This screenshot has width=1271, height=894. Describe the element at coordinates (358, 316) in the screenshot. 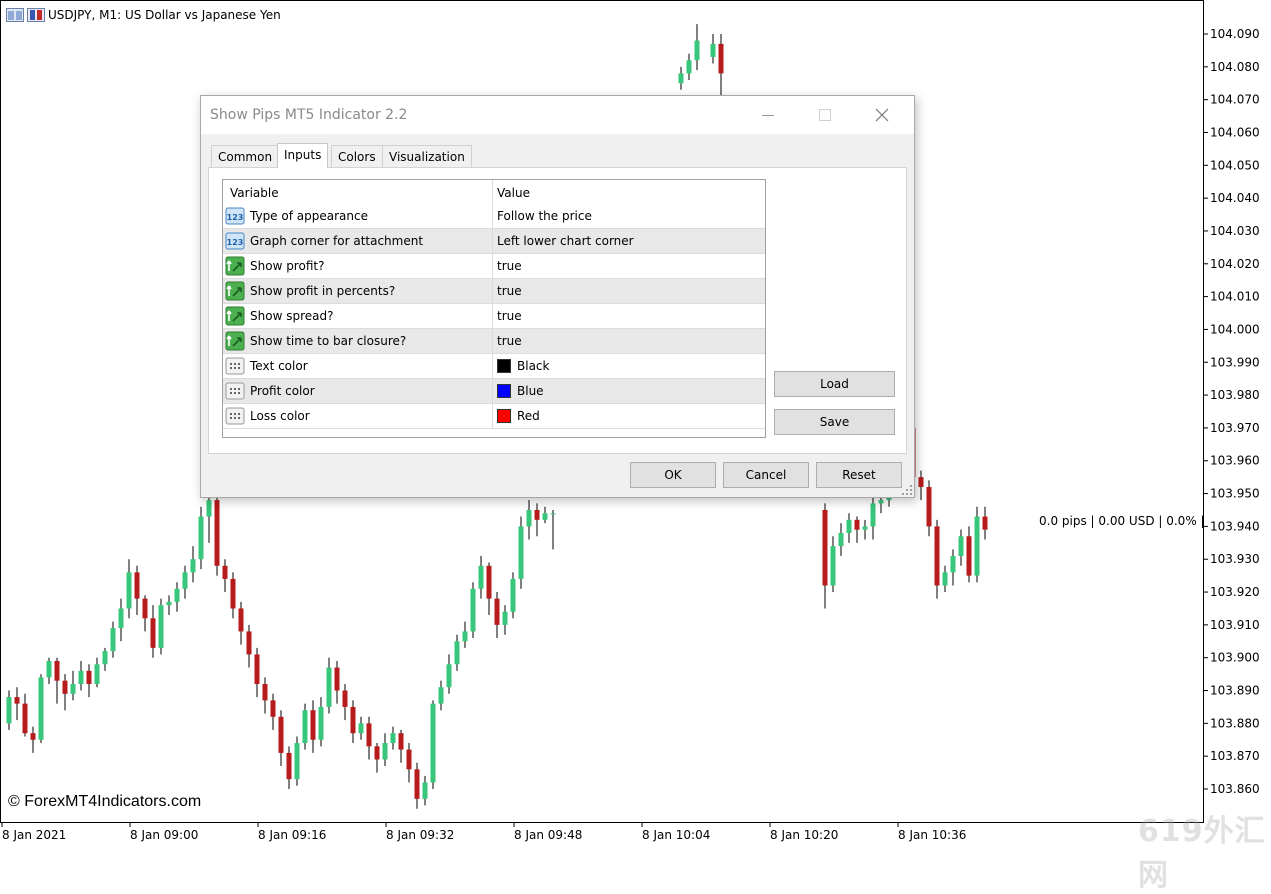

I see `input-variable-cell: Show spread?` at that location.